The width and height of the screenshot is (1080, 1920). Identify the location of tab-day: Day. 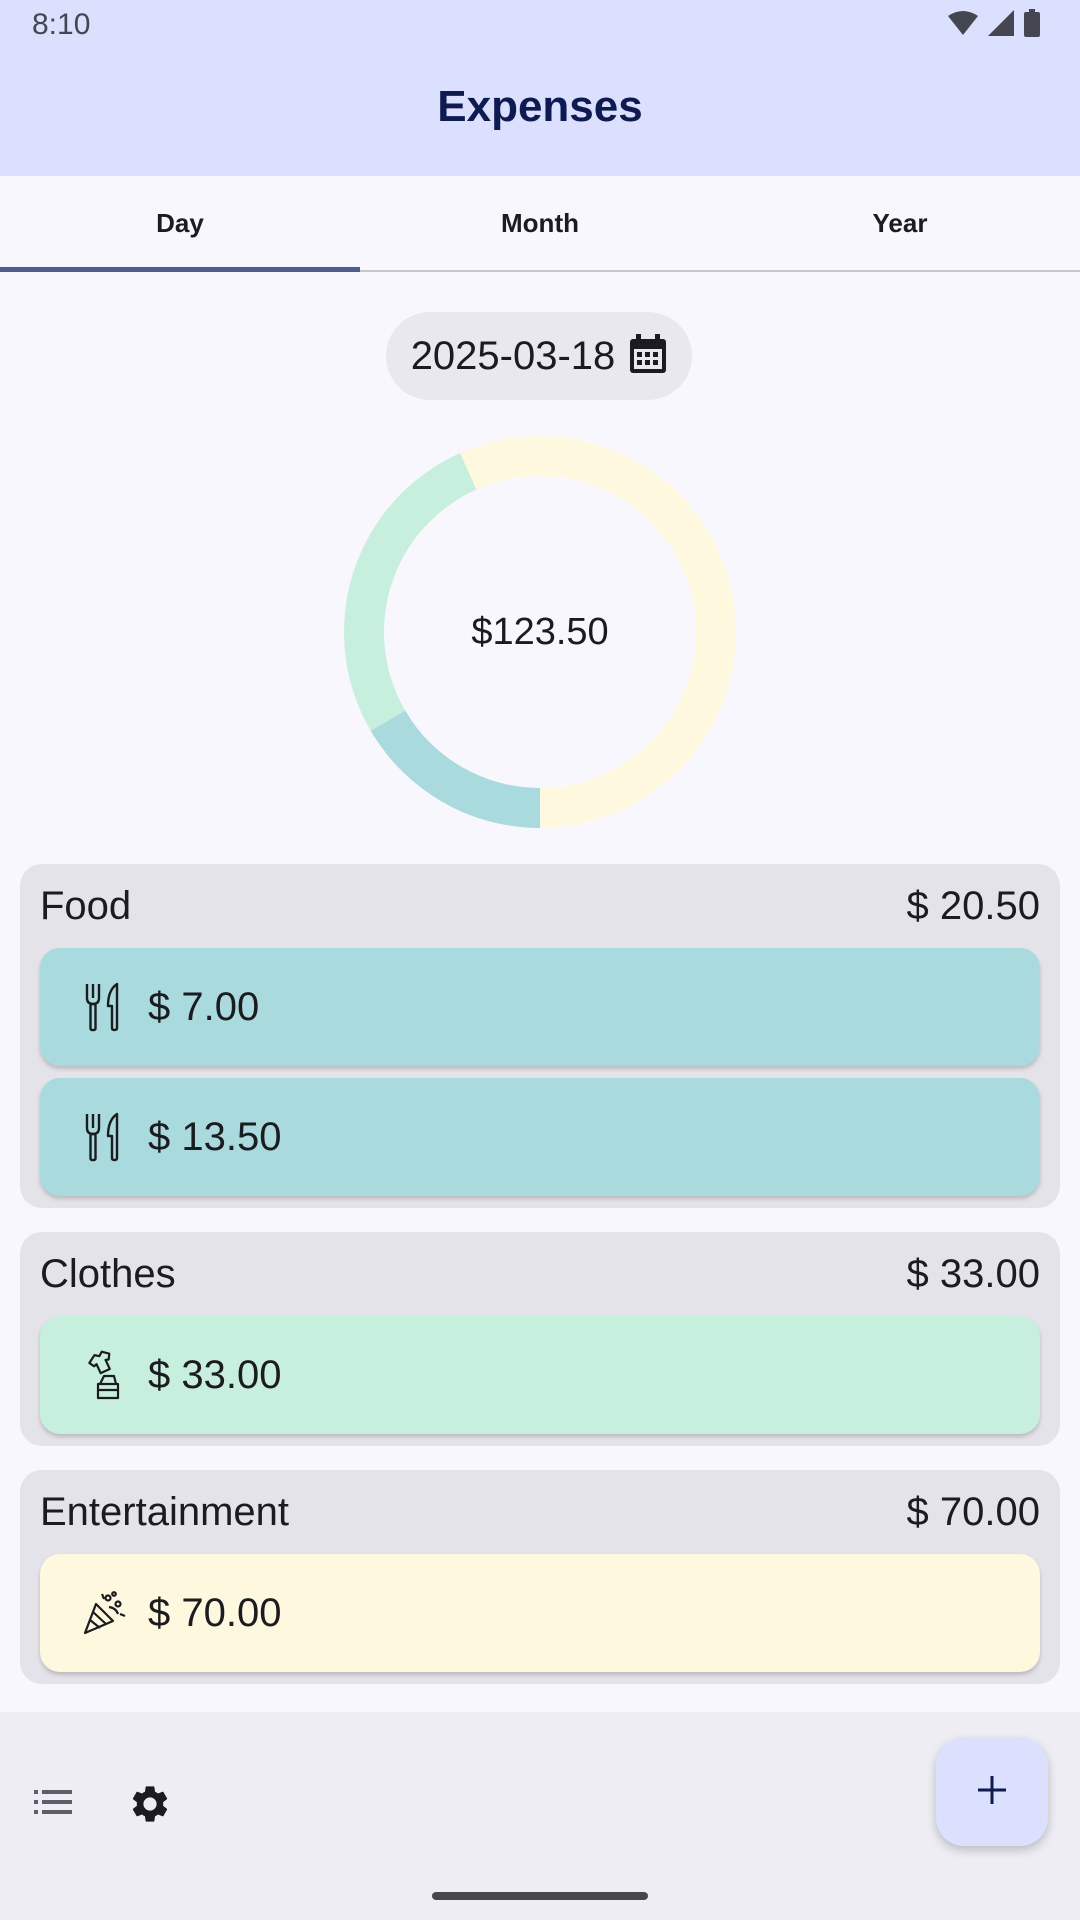
(180, 224).